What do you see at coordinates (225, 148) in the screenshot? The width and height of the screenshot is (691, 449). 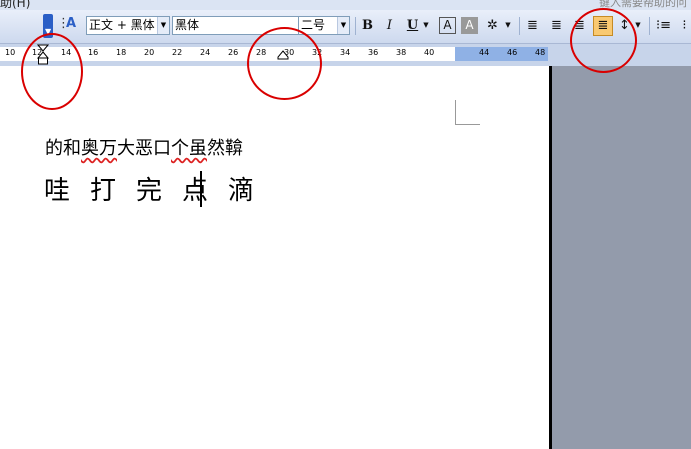 I see `text-run: 然鞥` at bounding box center [225, 148].